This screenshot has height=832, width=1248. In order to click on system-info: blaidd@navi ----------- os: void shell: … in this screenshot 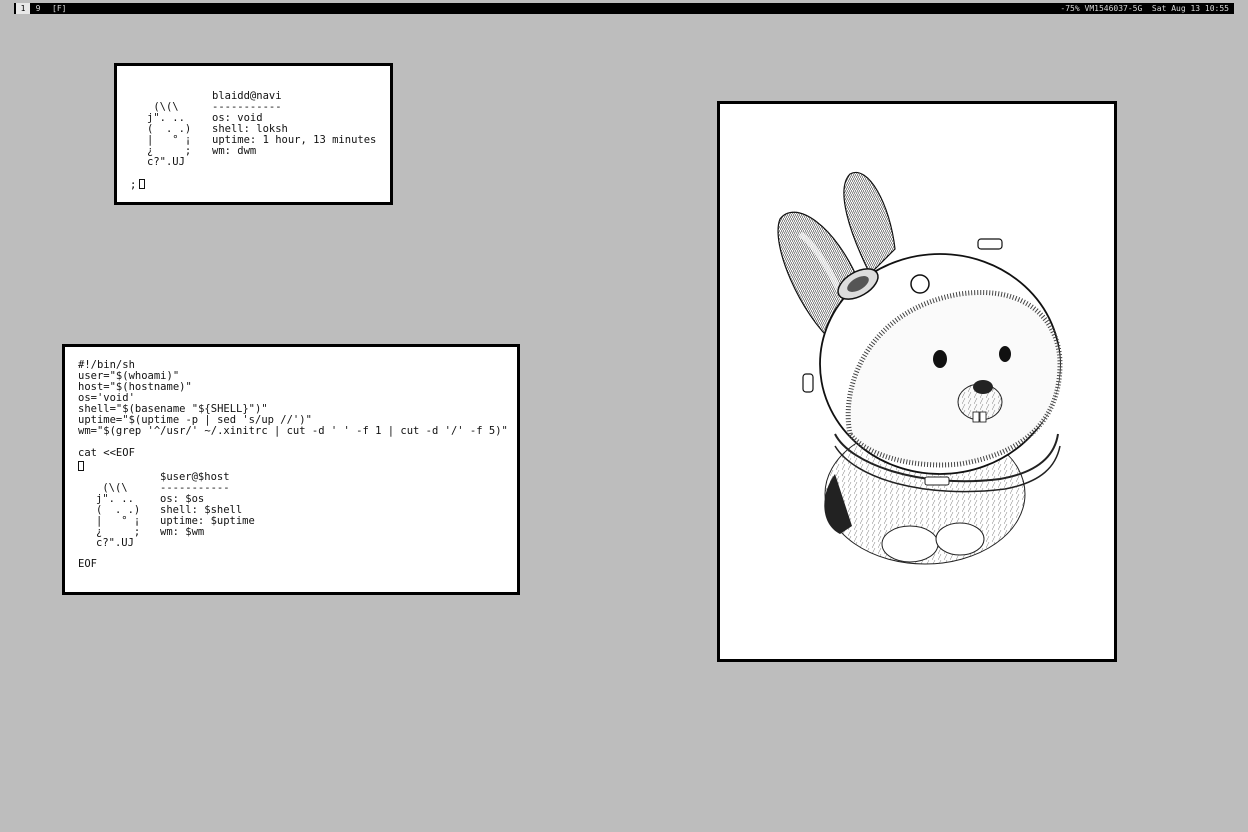, I will do `click(294, 124)`.